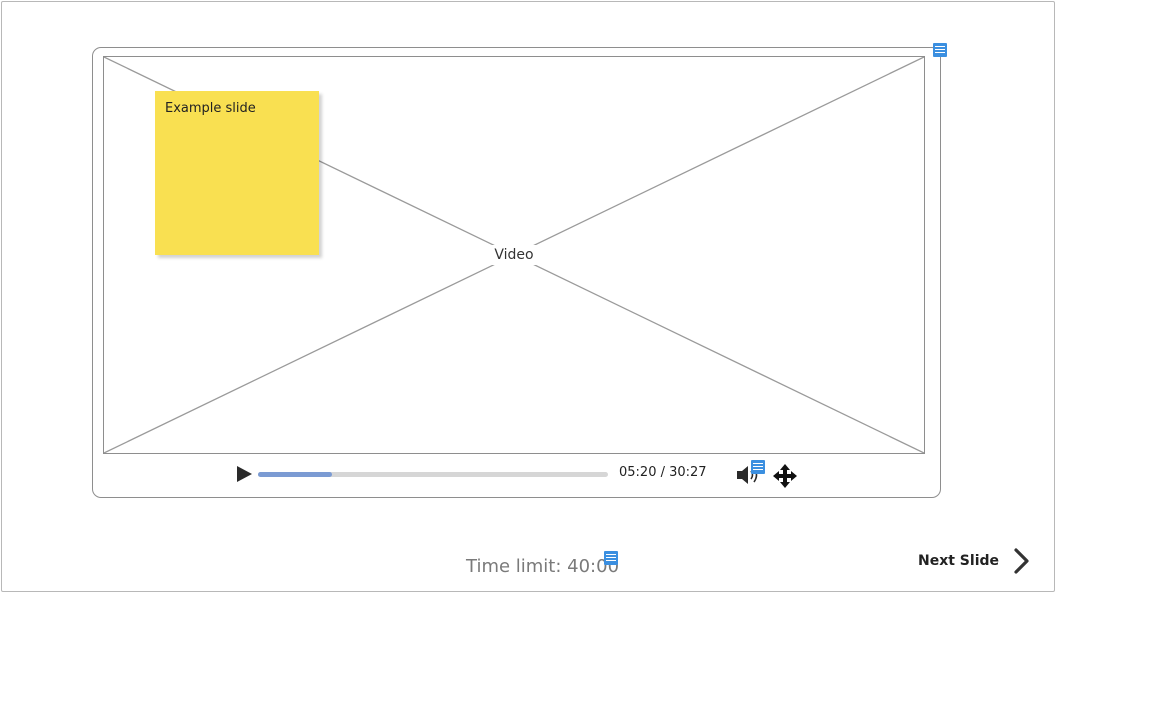 Image resolution: width=1163 pixels, height=727 pixels. I want to click on player-controls: 05:20 / 30:27, so click(516, 474).